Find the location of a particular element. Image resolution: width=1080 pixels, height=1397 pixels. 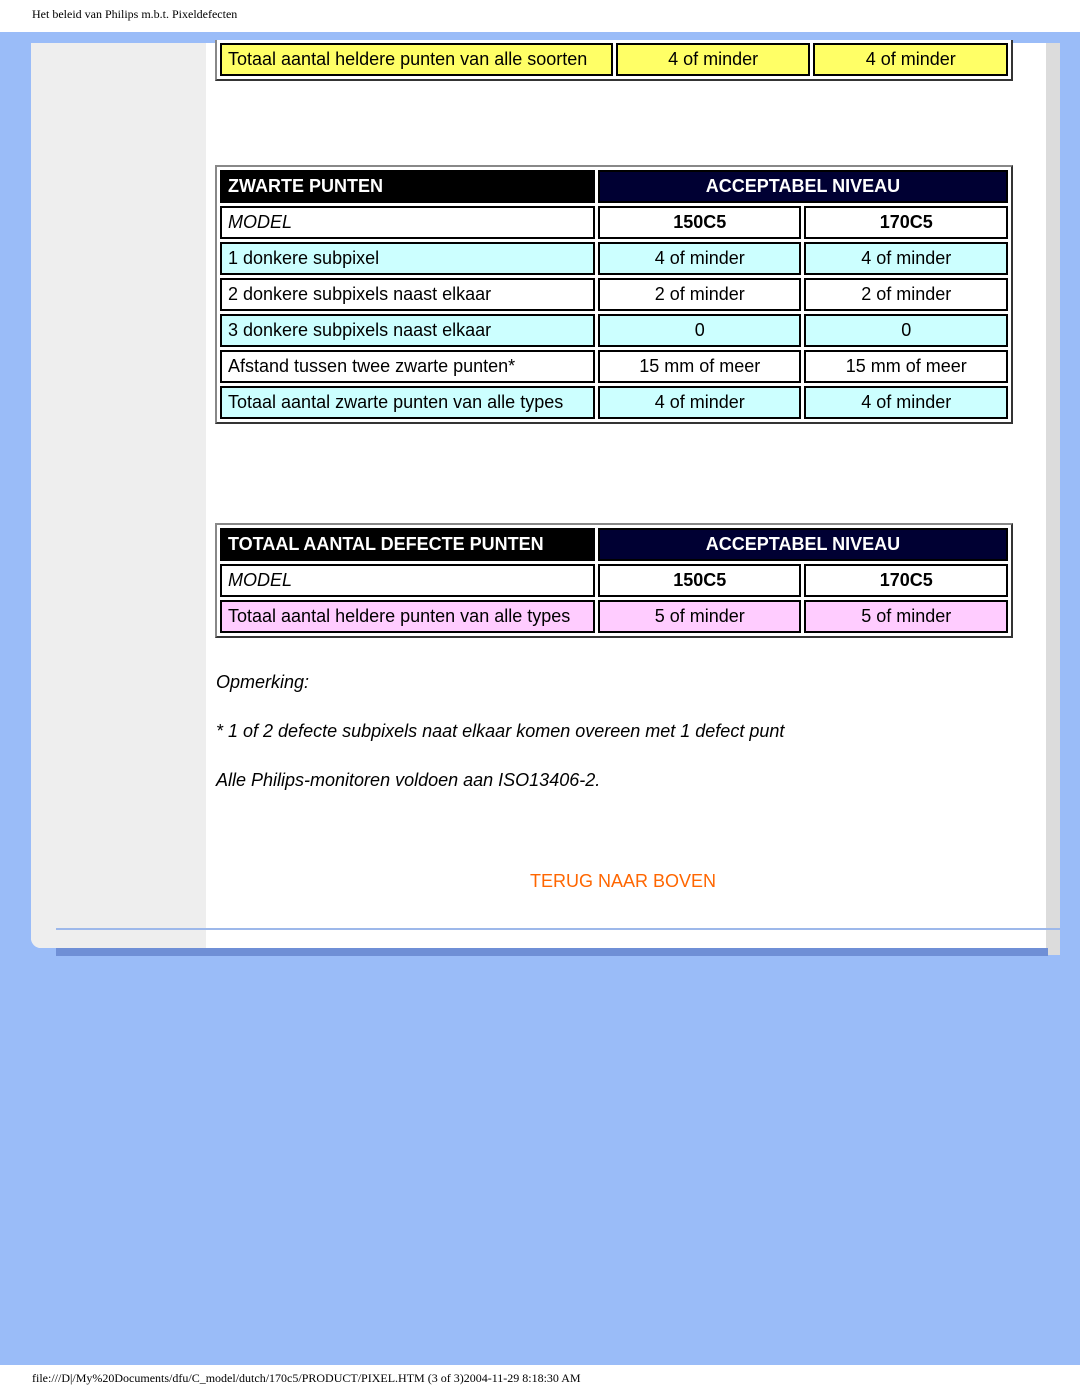

value-170c5: 15 mm of meer is located at coordinates (906, 366).